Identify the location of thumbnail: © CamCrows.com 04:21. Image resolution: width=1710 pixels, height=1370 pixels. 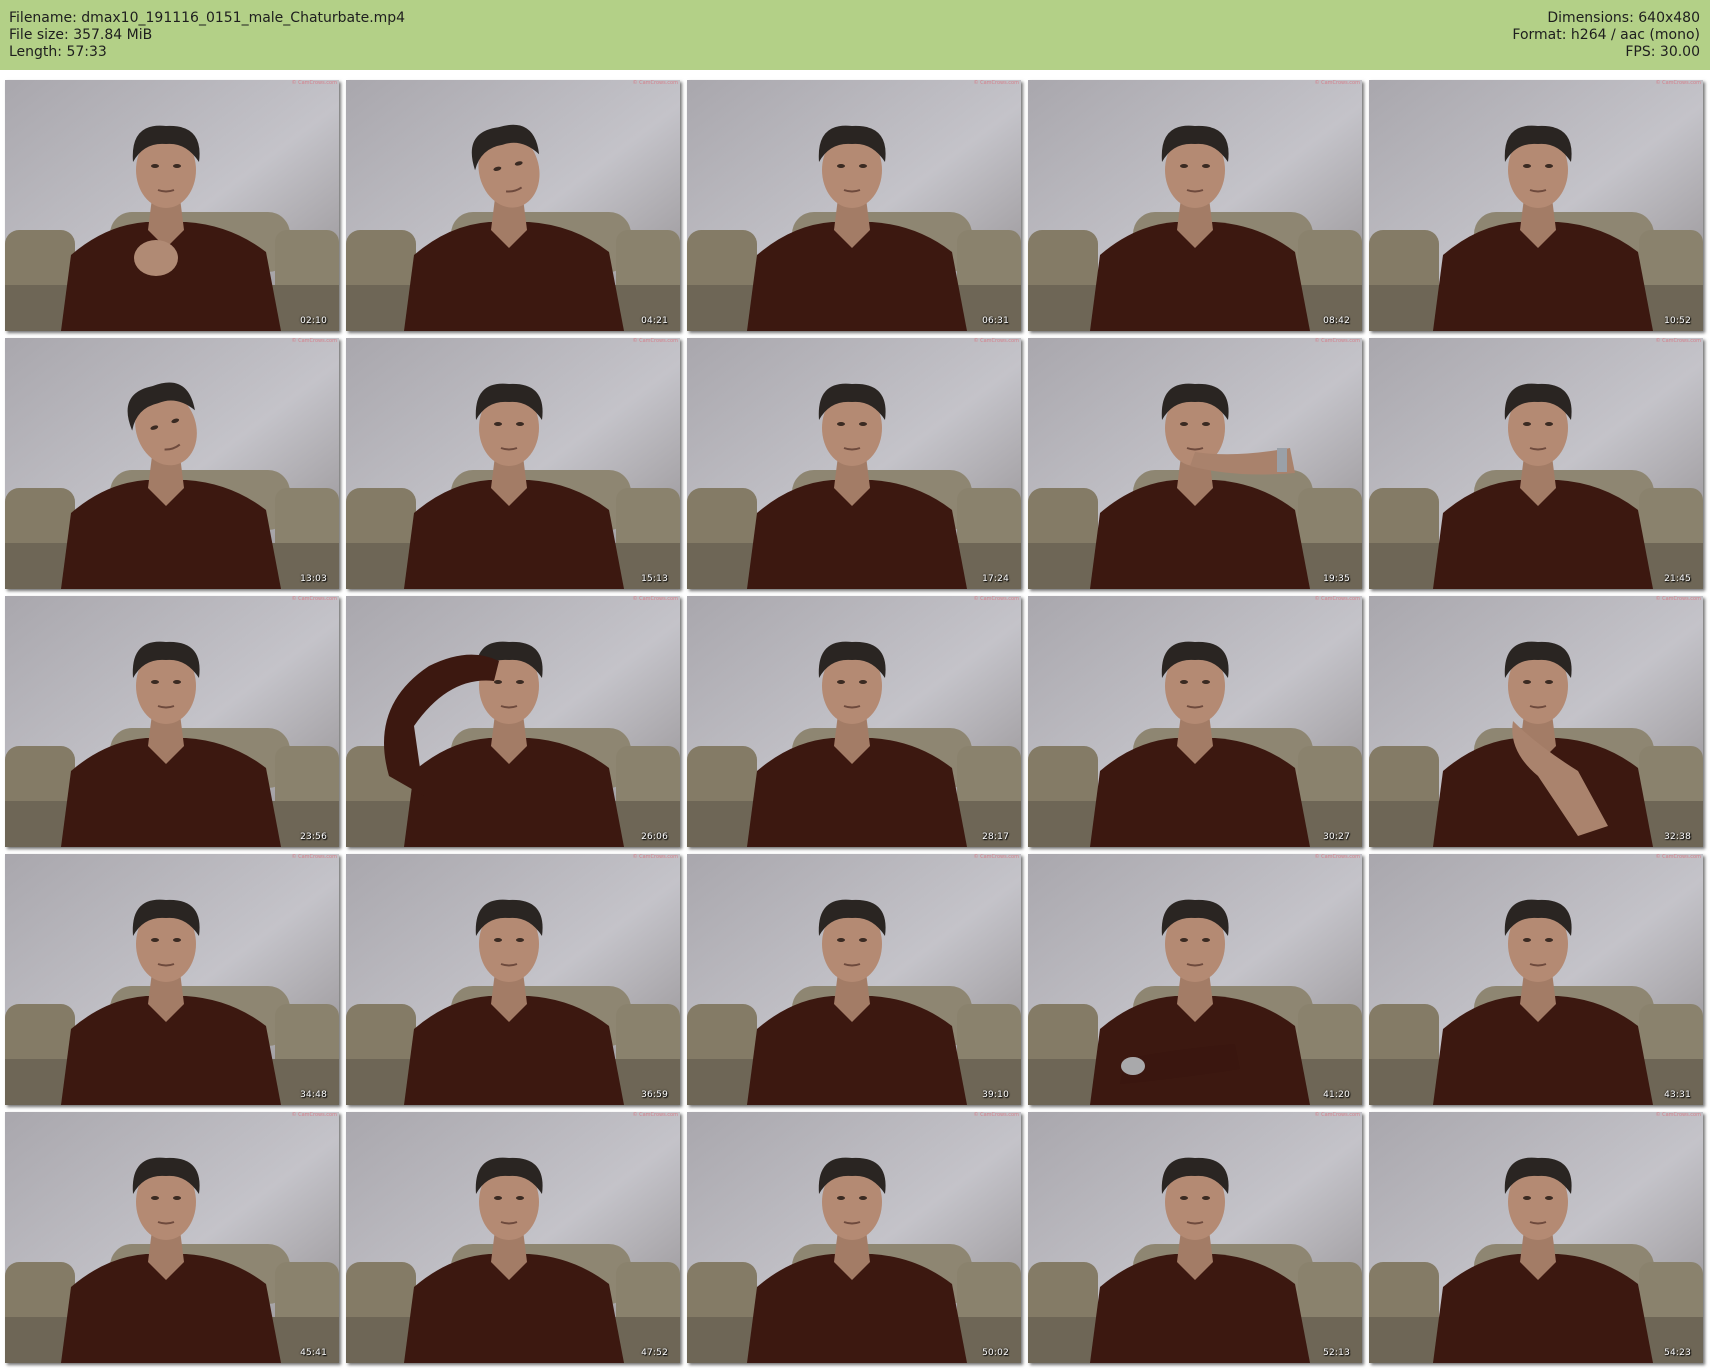
(513, 205).